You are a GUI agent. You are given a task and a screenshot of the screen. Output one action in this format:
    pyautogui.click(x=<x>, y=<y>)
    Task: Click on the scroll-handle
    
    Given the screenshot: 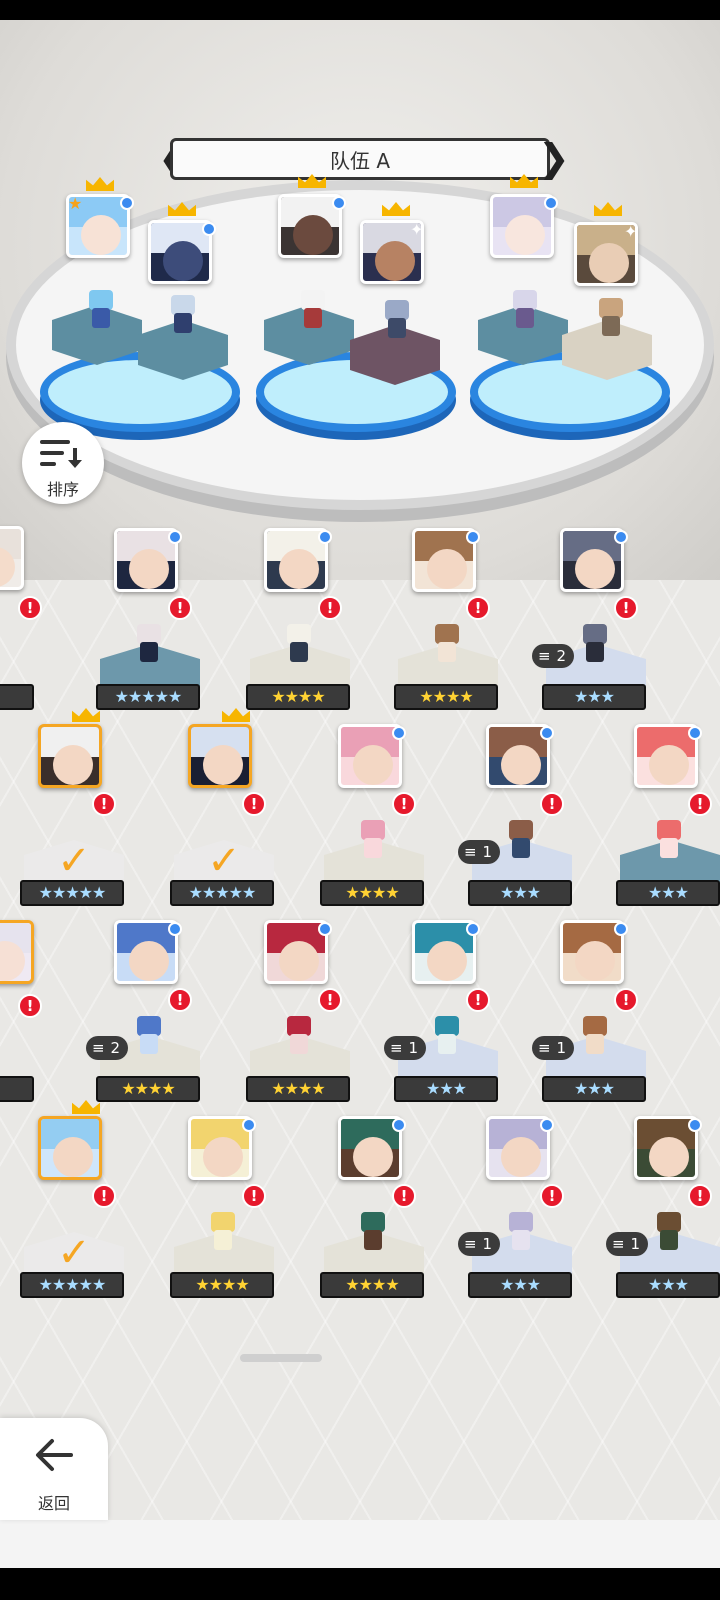 What is the action you would take?
    pyautogui.click(x=281, y=1358)
    